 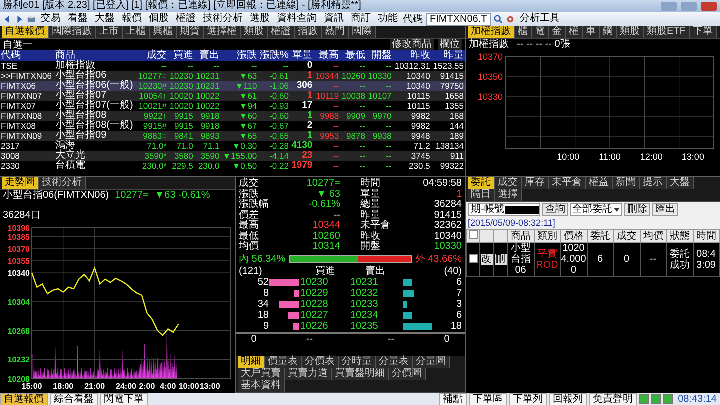 What do you see at coordinates (703, 32) in the screenshot?
I see `tab: 下單` at bounding box center [703, 32].